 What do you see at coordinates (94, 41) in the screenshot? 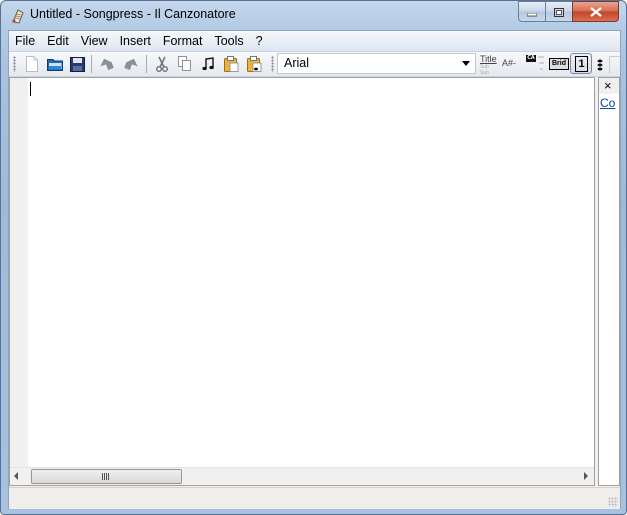
I see `menu-view: View` at bounding box center [94, 41].